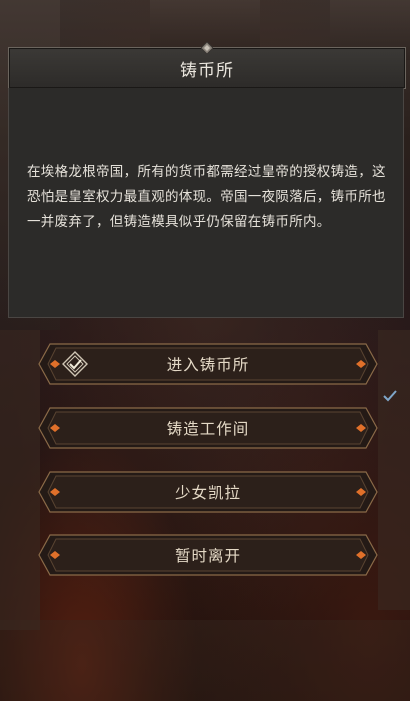 This screenshot has width=410, height=701. I want to click on option-label: 少女凯拉, so click(207, 493).